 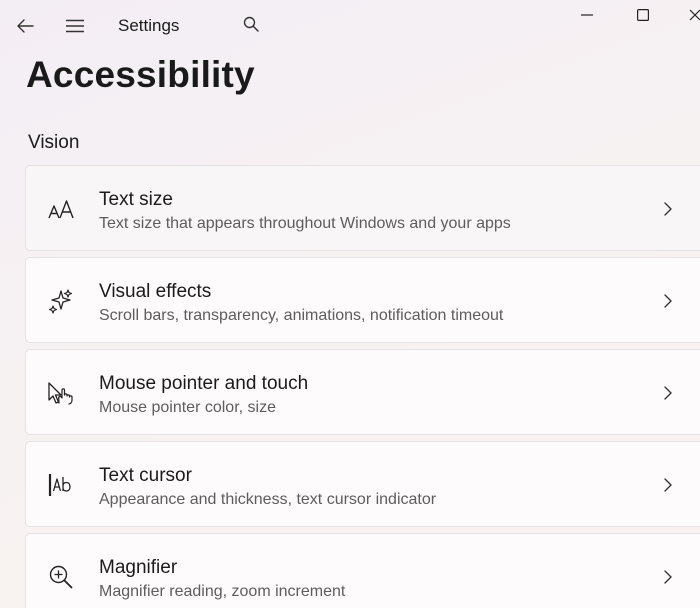 What do you see at coordinates (187, 407) in the screenshot?
I see `setting-item-subtitle: Mouse pointer color, size` at bounding box center [187, 407].